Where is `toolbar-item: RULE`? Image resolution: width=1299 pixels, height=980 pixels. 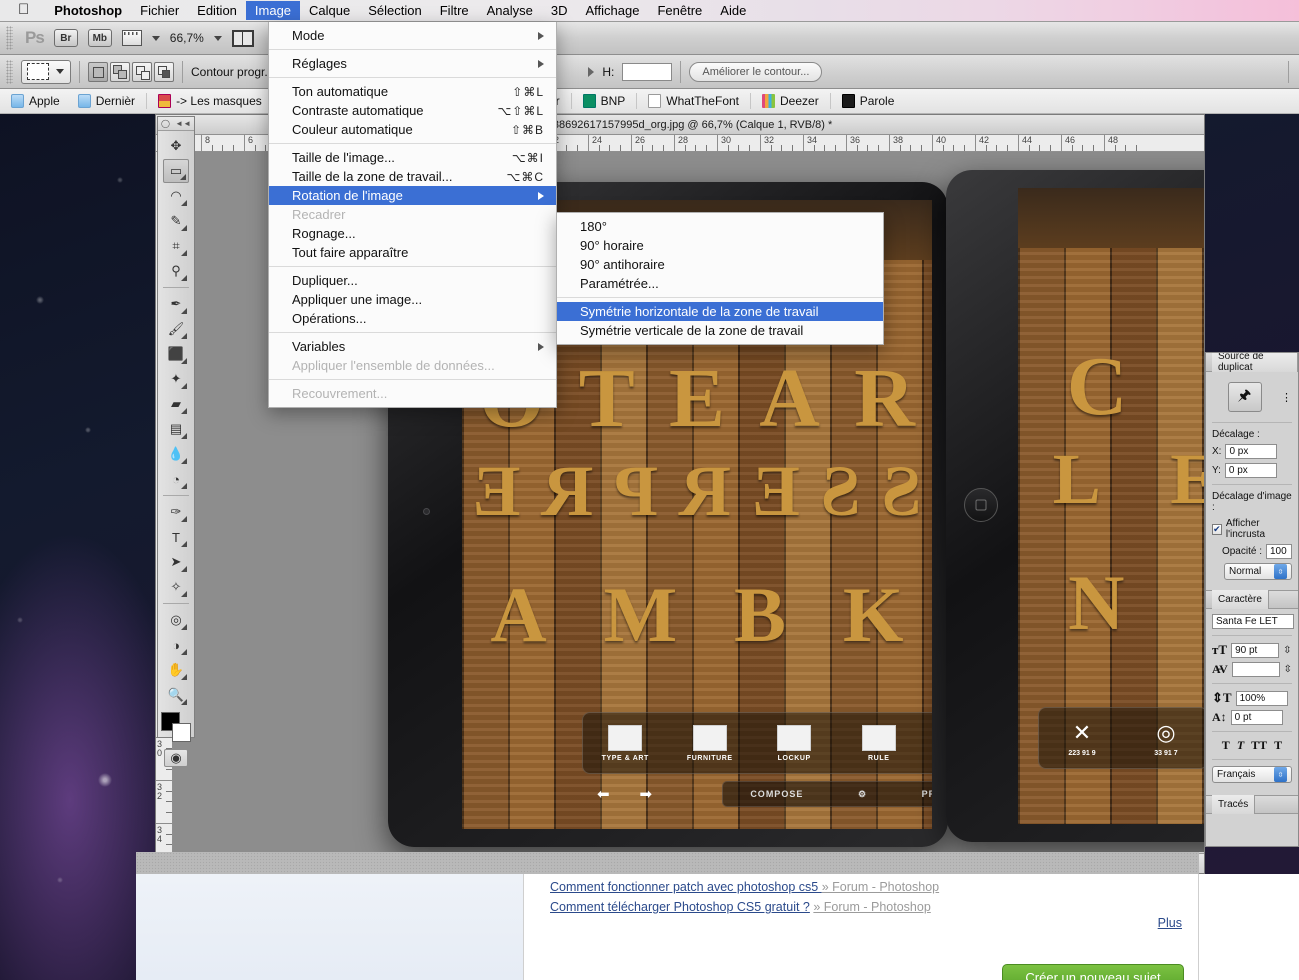
toolbar-item: RULE is located at coordinates (879, 743).